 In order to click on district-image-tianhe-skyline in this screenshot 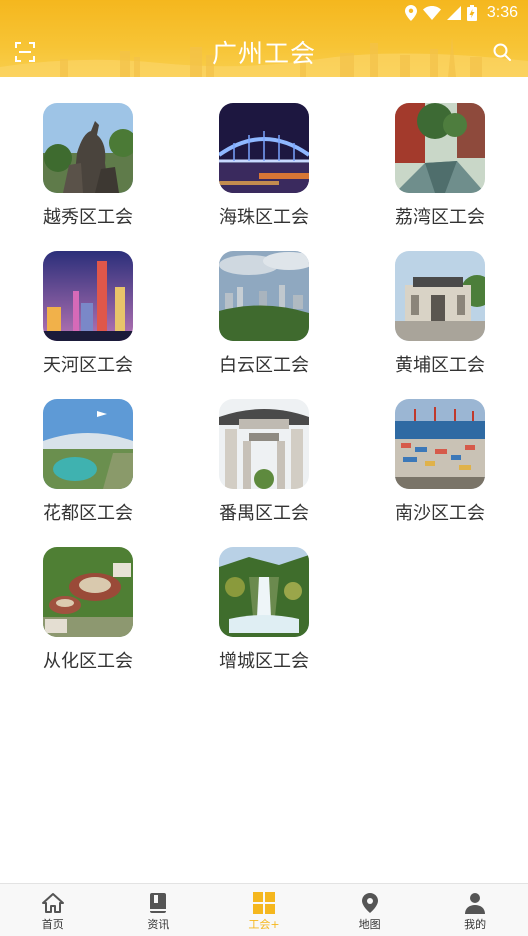, I will do `click(88, 296)`.